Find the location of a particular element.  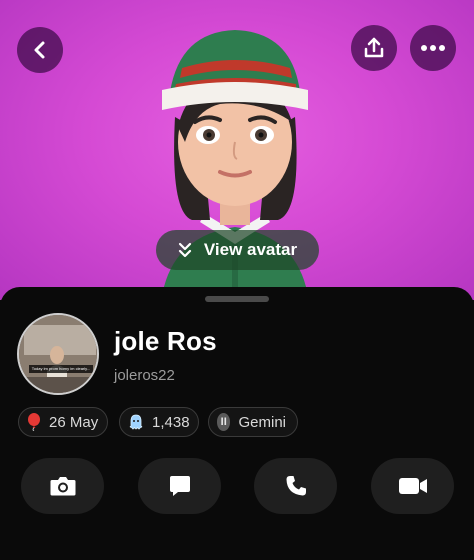

gemini-icon: II is located at coordinates (224, 422).